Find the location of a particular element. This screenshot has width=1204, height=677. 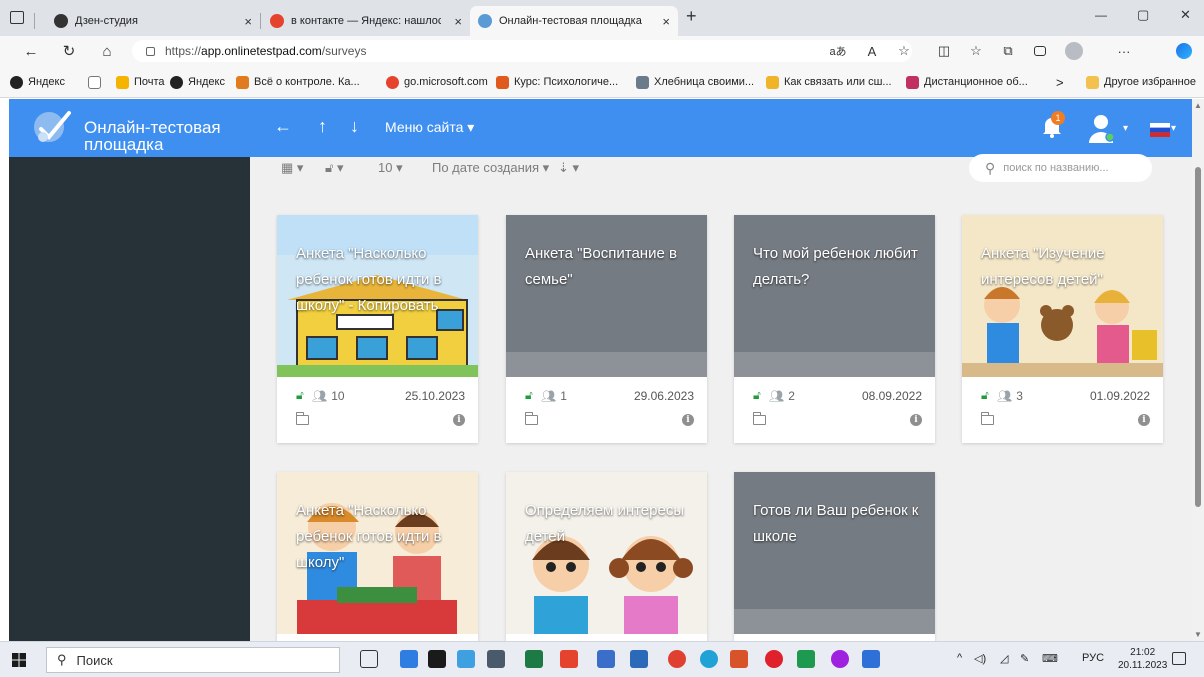

tab-actions-icon is located at coordinates (17, 17).